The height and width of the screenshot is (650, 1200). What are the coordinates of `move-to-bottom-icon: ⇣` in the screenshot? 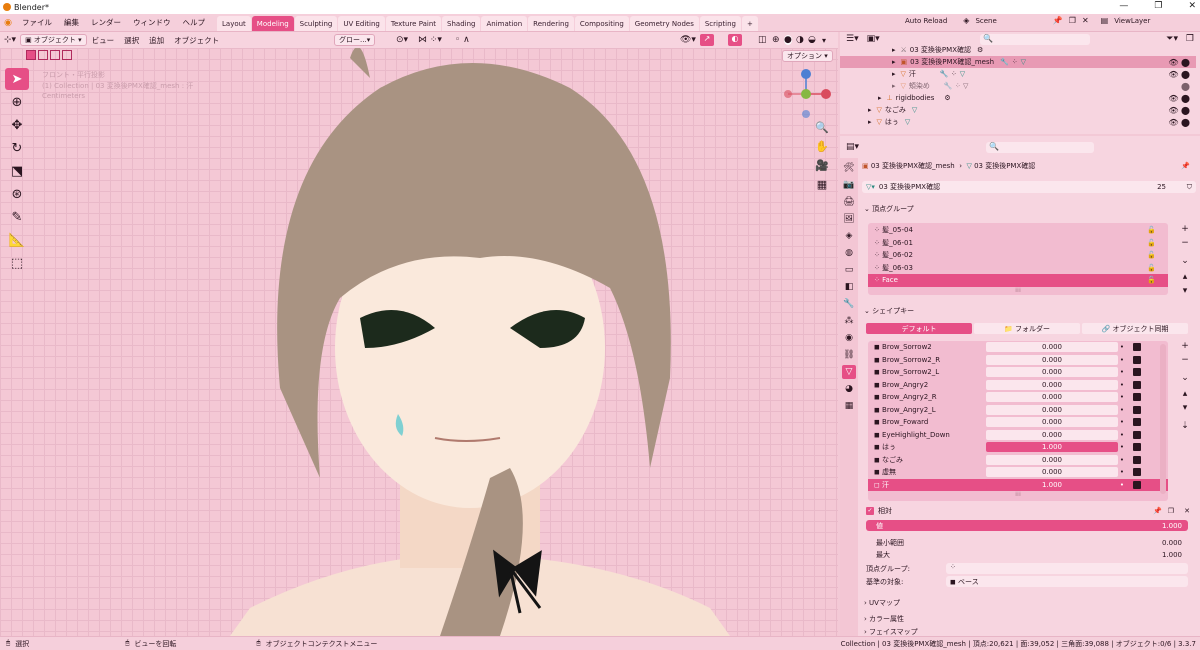 It's located at (1185, 426).